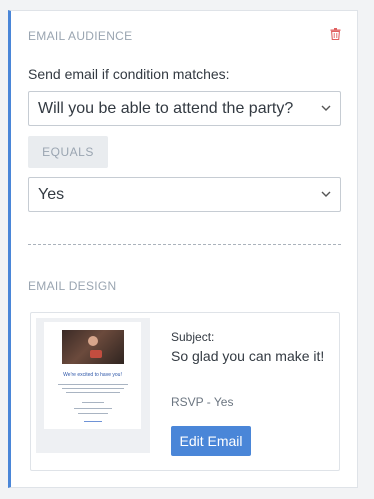 The height and width of the screenshot is (499, 374). Describe the element at coordinates (202, 402) in the screenshot. I see `template-name: RSVP - Yes` at that location.